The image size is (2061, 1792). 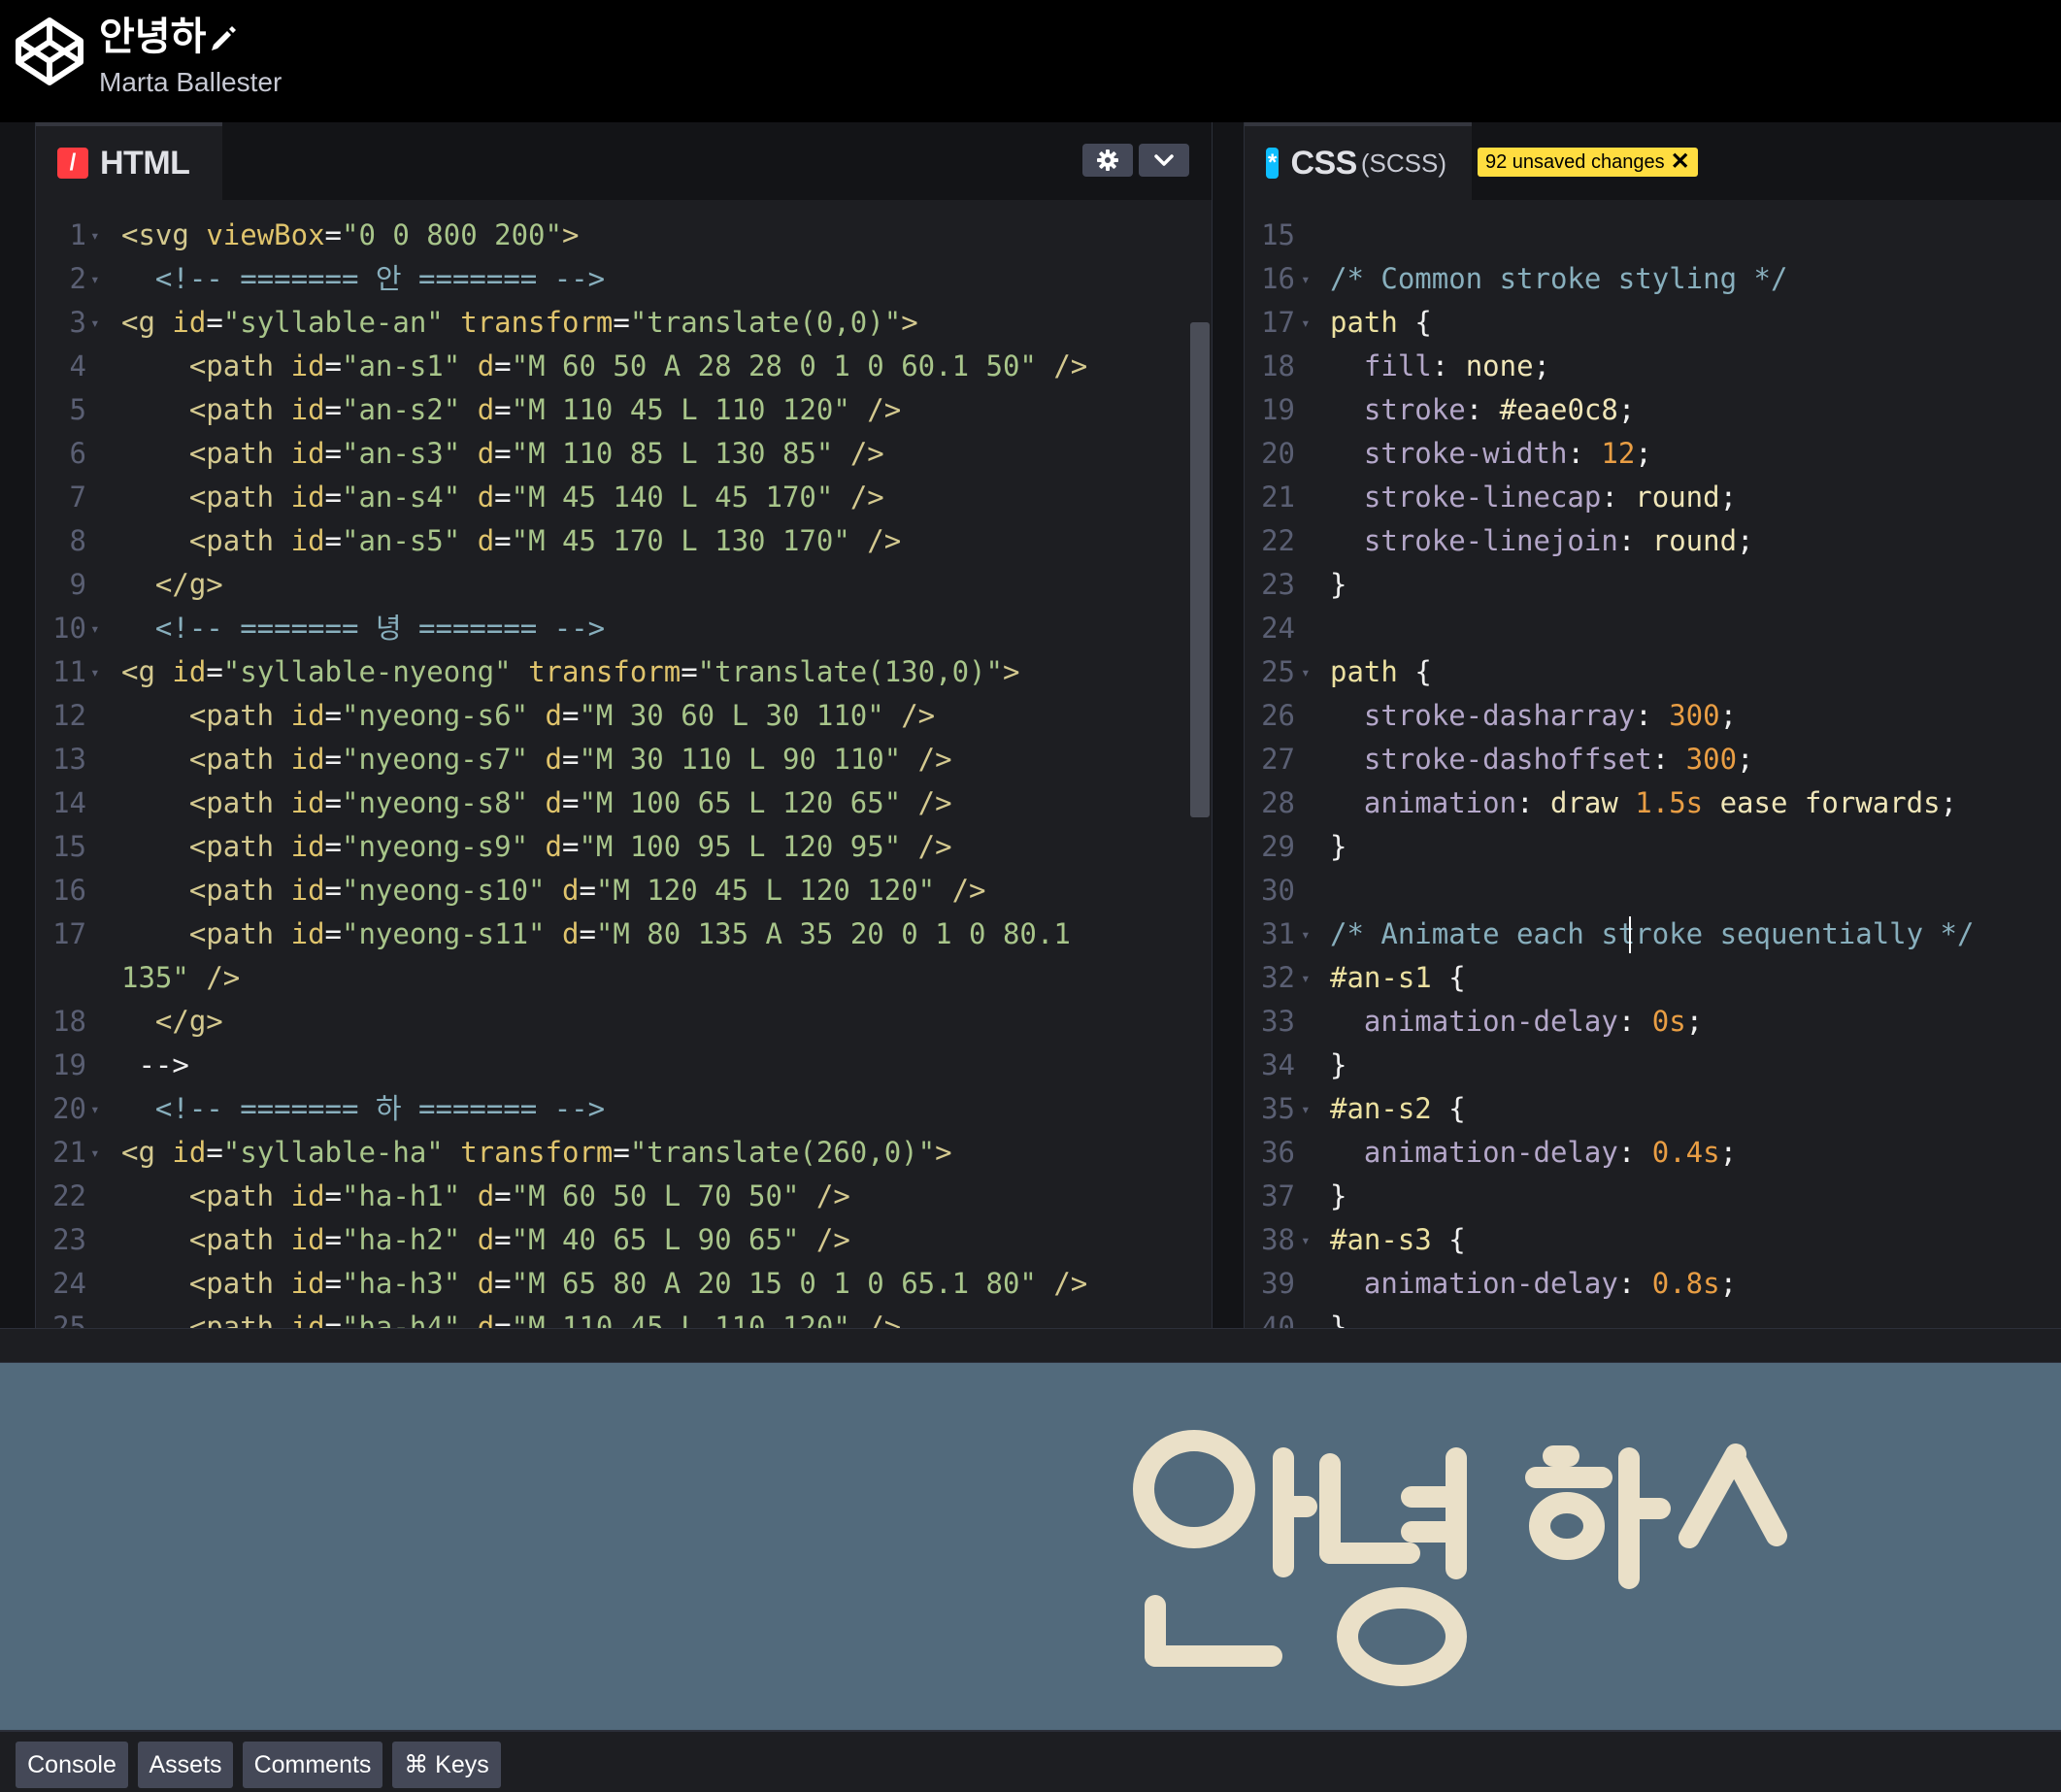 I want to click on html-code-line: 18 </g>, so click(x=624, y=1022).